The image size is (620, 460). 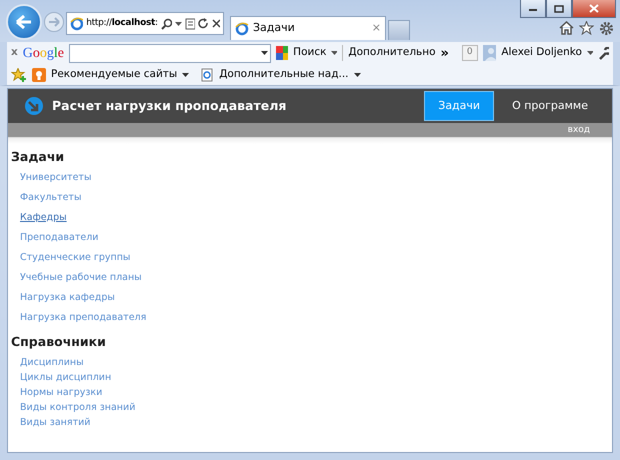 I want to click on minimize-button, so click(x=533, y=9).